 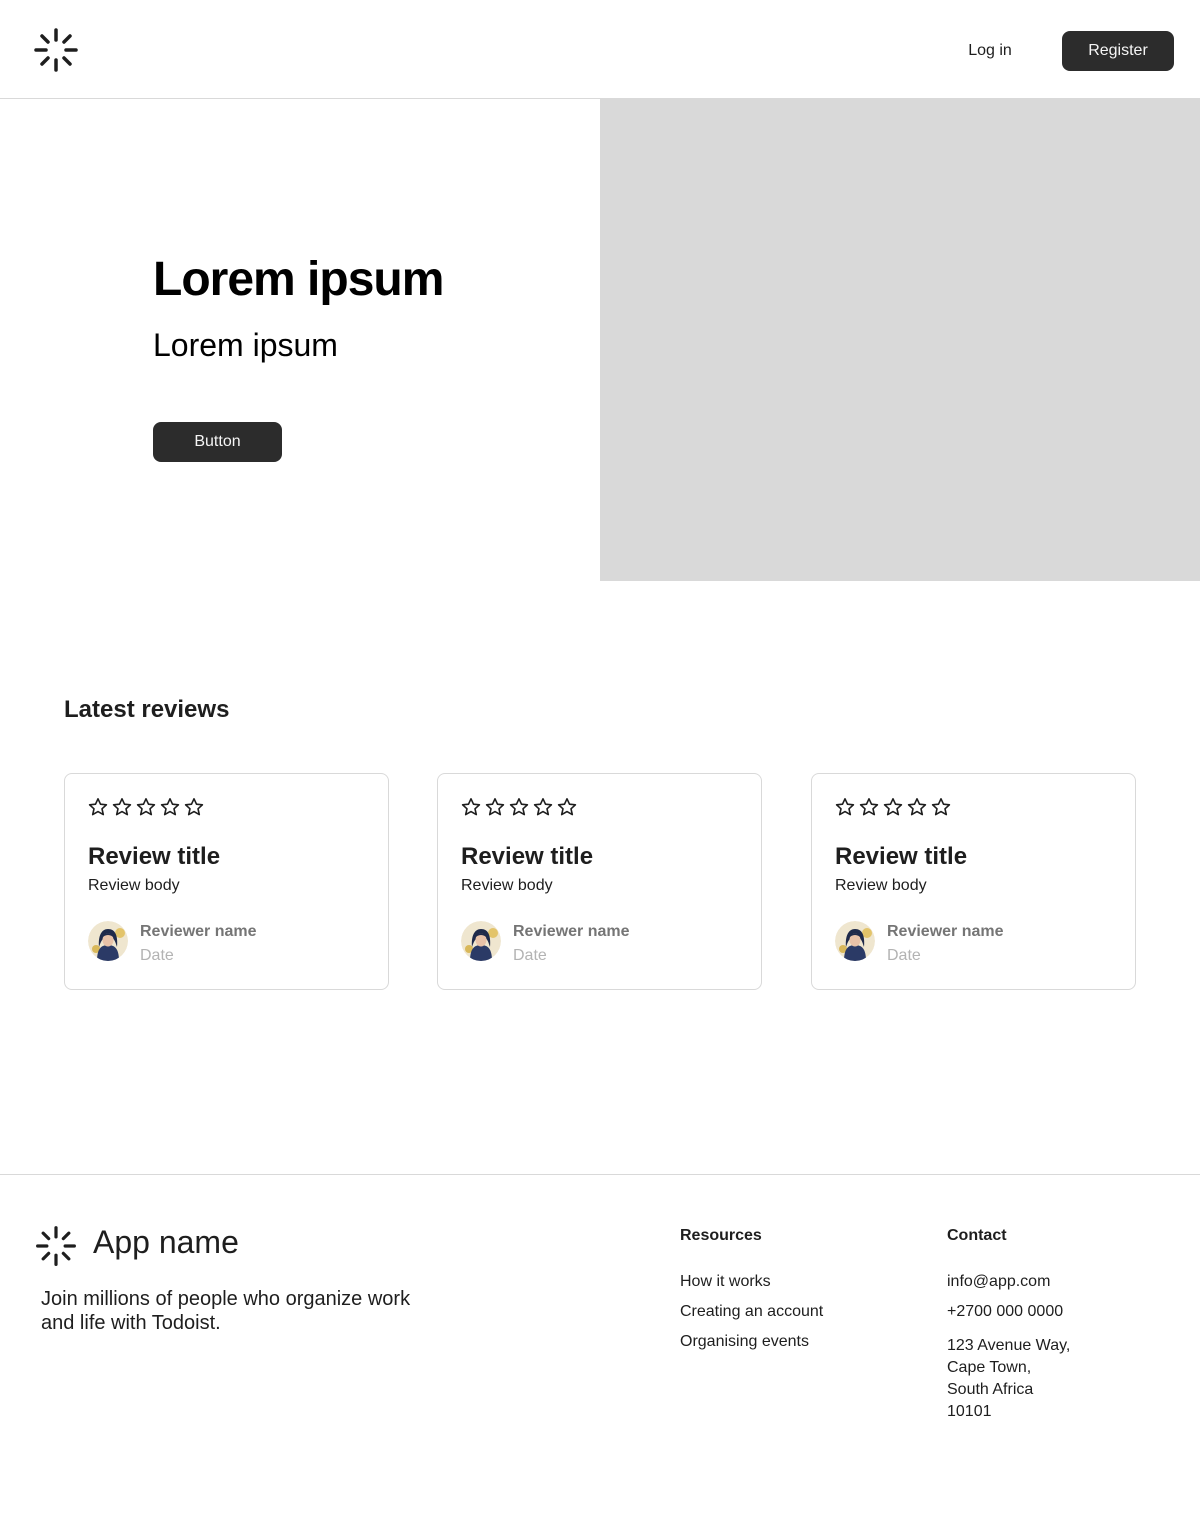 What do you see at coordinates (600, 49) in the screenshot?
I see `site-header: Log in Register` at bounding box center [600, 49].